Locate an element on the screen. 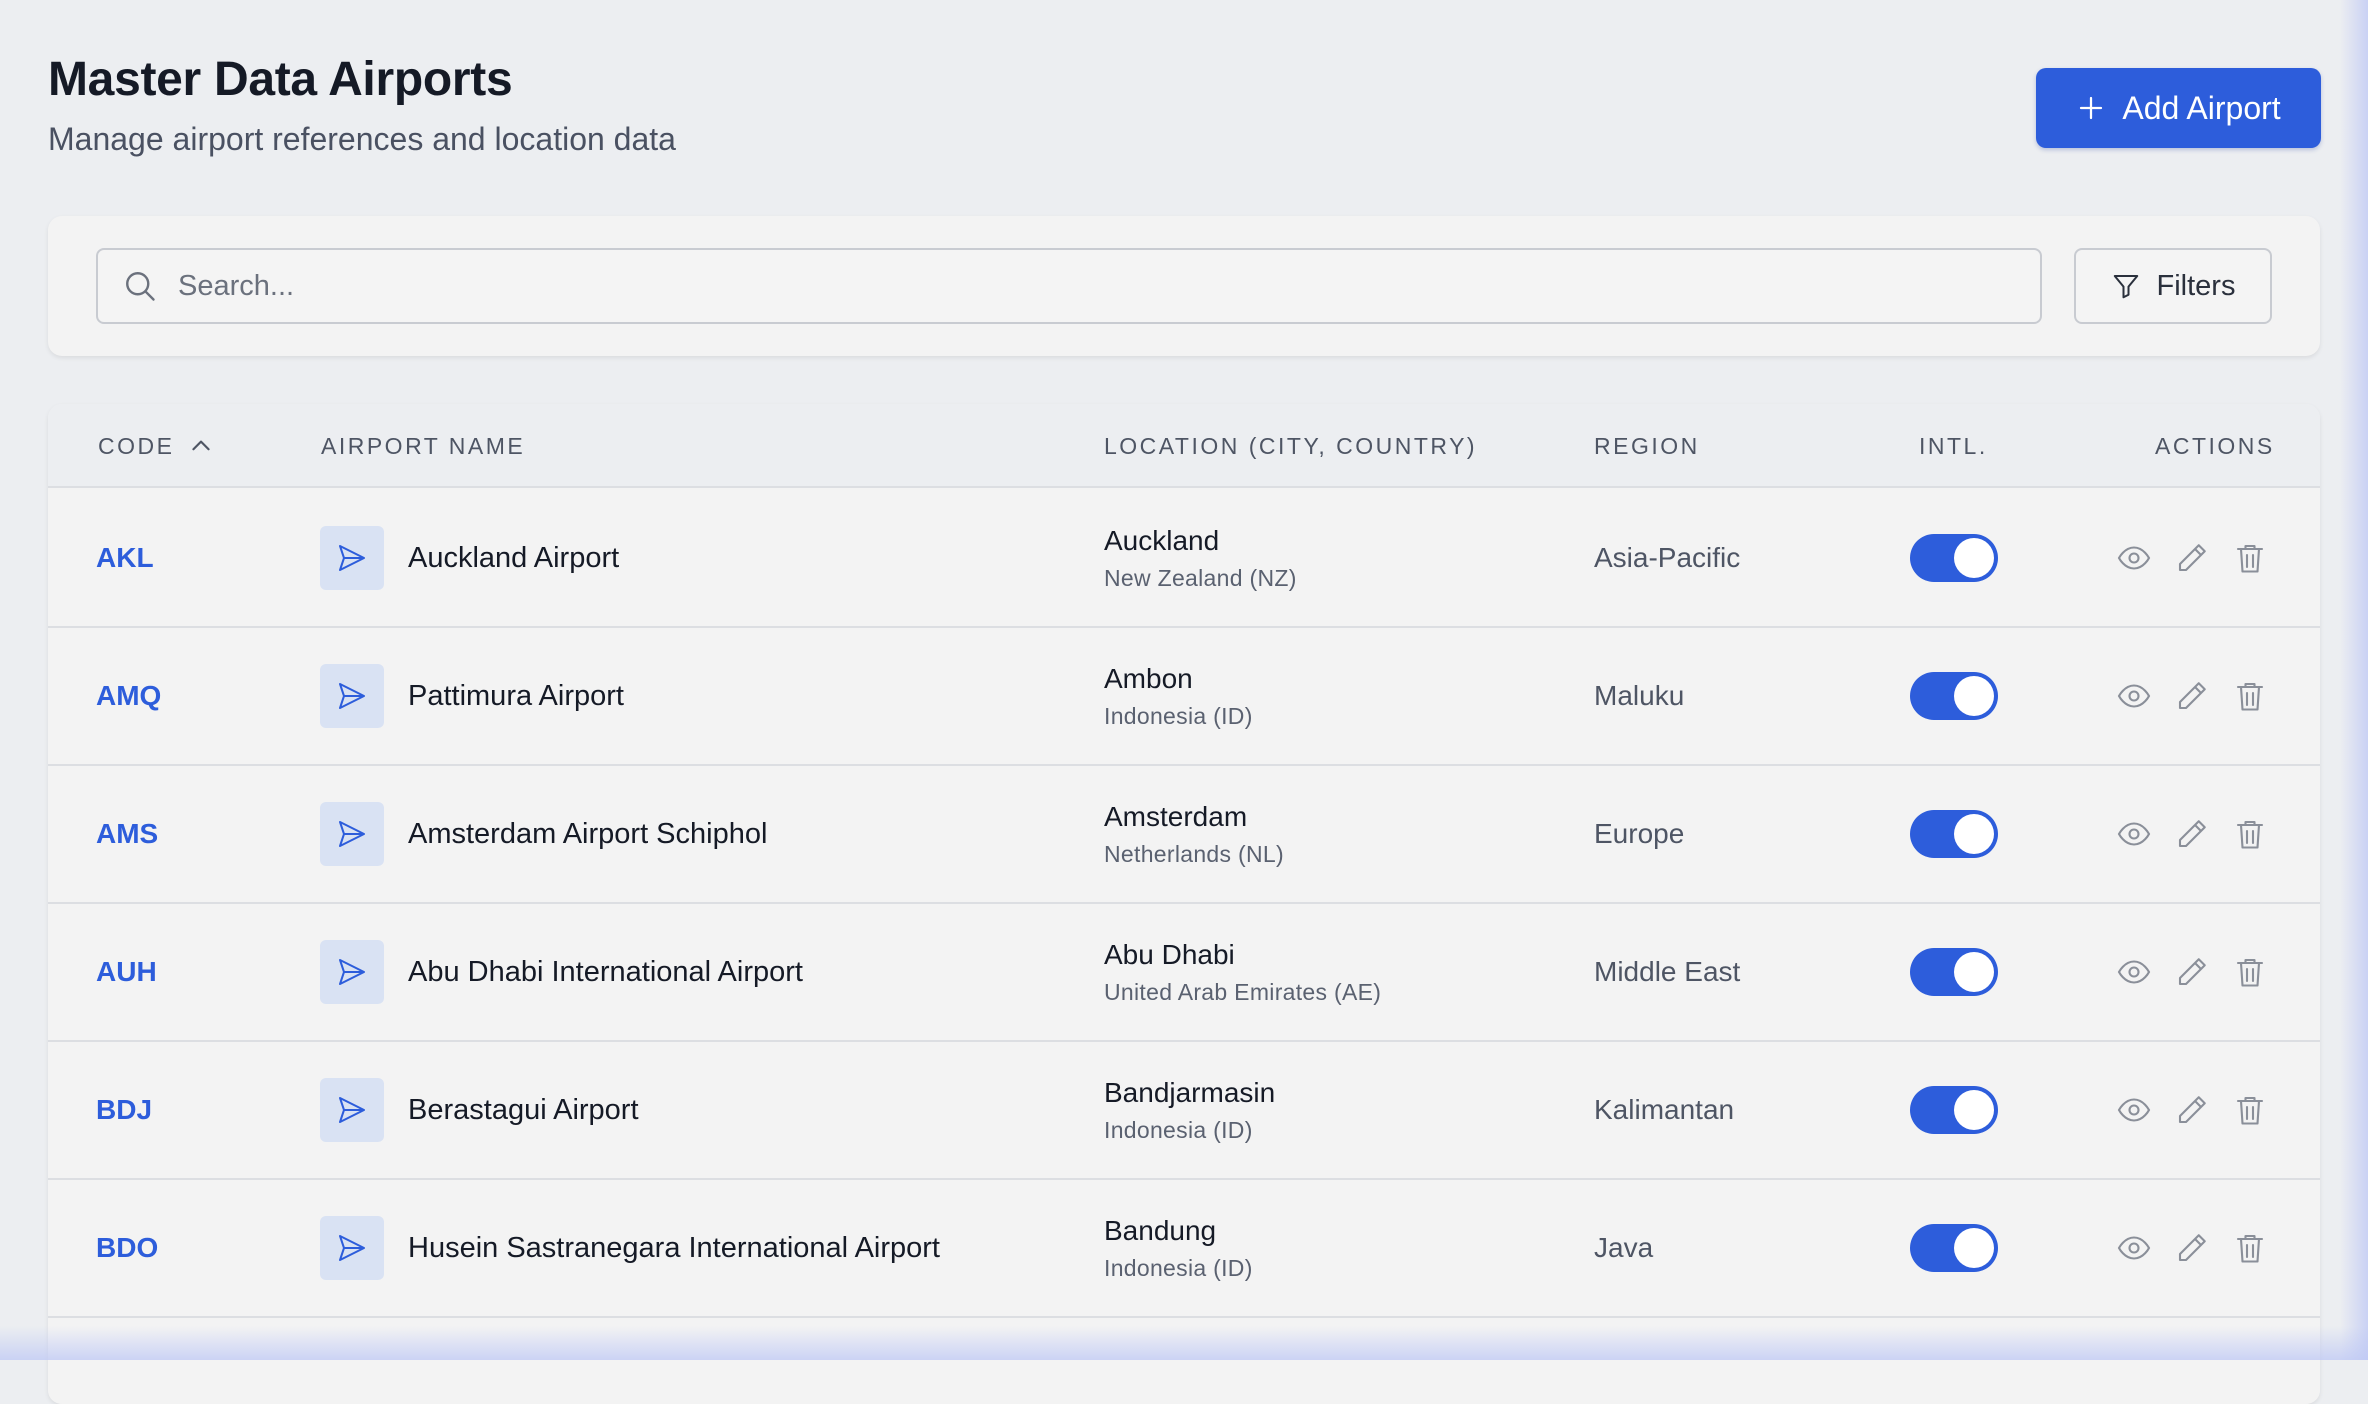 Image resolution: width=2368 pixels, height=1404 pixels. location-city: Ambon is located at coordinates (1148, 678).